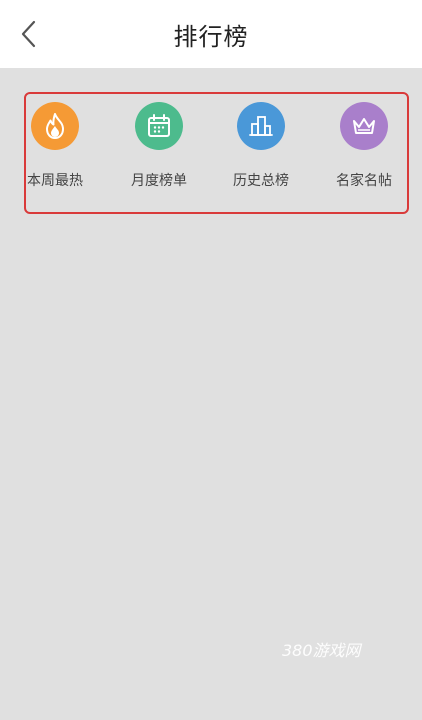  Describe the element at coordinates (261, 126) in the screenshot. I see `buildings-icon` at that location.